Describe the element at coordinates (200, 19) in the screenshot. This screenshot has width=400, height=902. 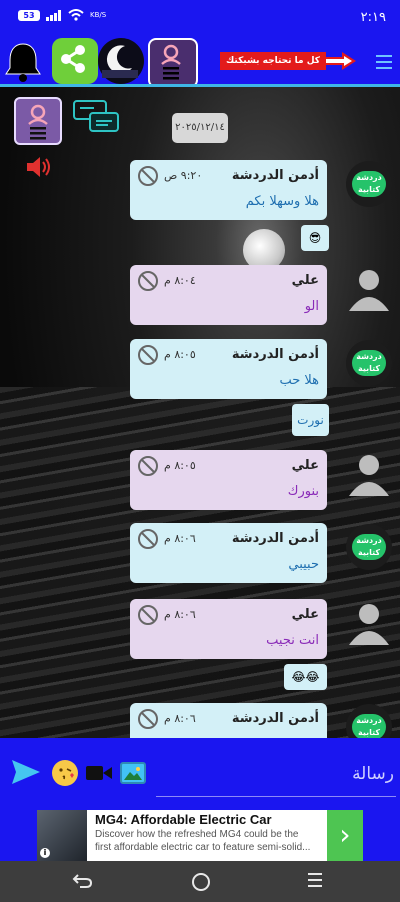
I see `status-bar: 53 KB/S ٢:١٩` at that location.